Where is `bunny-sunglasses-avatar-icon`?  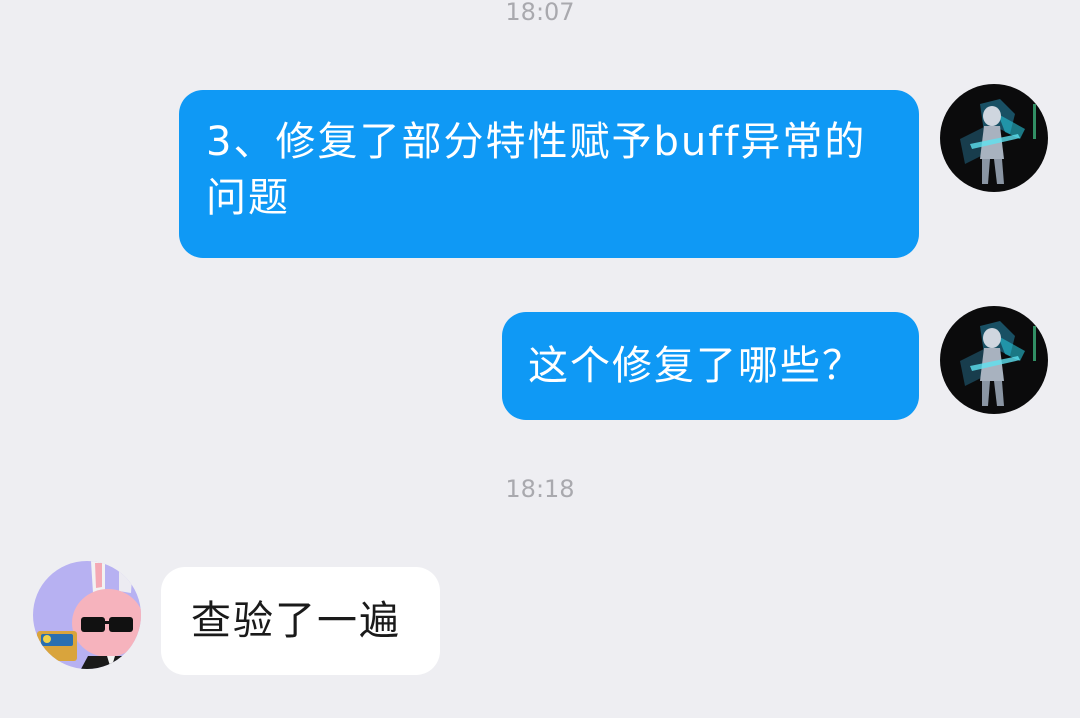
bunny-sunglasses-avatar-icon is located at coordinates (87, 615).